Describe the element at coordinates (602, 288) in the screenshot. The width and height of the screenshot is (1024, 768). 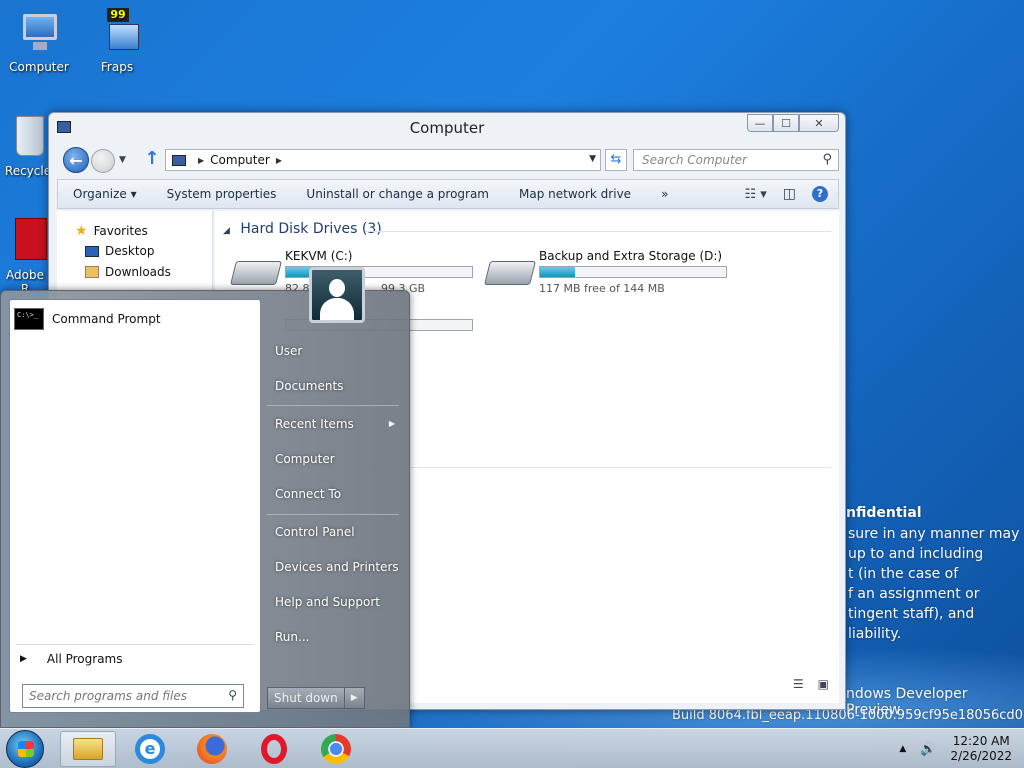
I see `drive-free: 117 MB free of 144 MB` at that location.